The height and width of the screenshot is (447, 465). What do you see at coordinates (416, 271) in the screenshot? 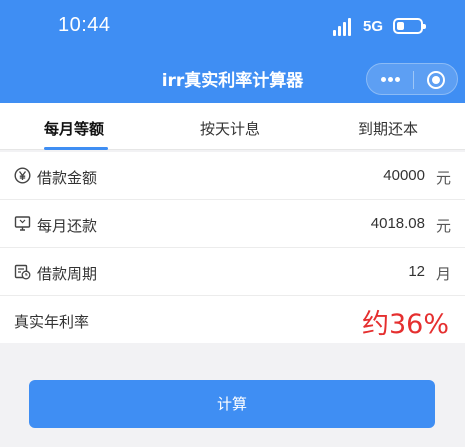
I see `loan-term-input: 12` at bounding box center [416, 271].